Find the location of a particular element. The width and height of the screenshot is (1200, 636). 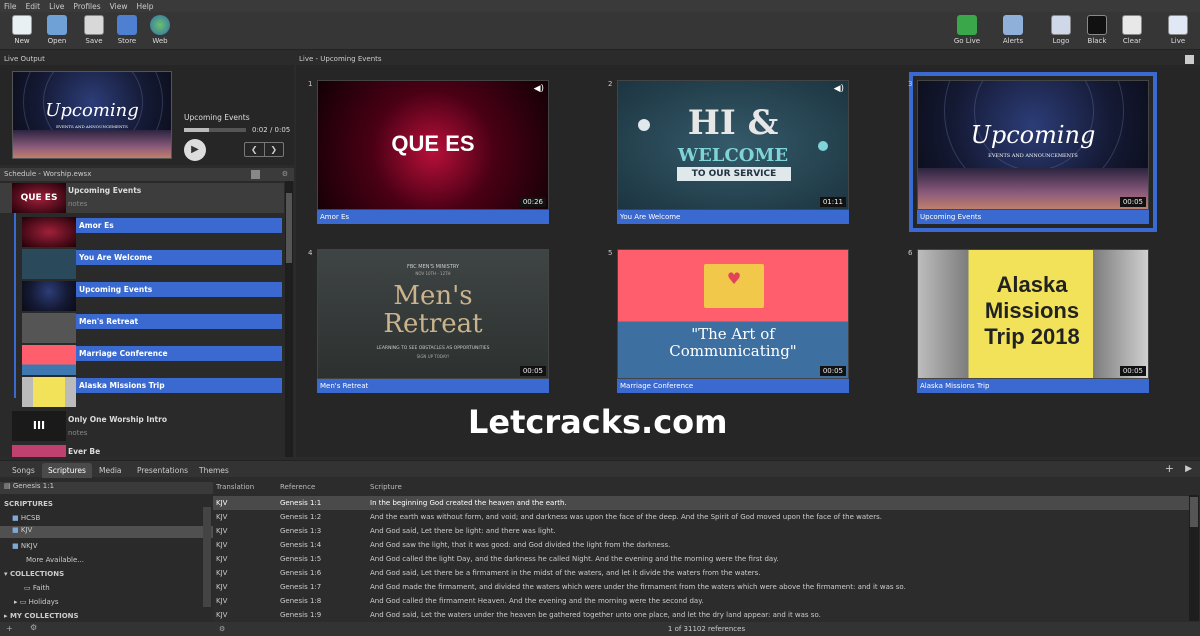

my-collections-heading: ▸ MY COLLECTIONS is located at coordinates (41, 616).